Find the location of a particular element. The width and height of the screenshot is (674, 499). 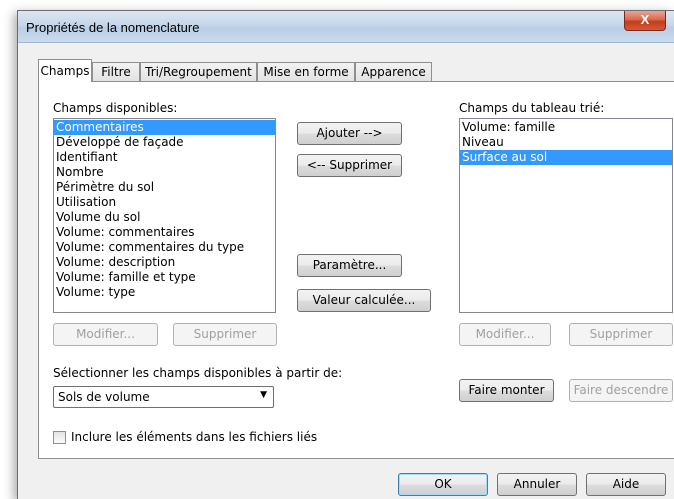

list-item: Utilisation is located at coordinates (164, 202).